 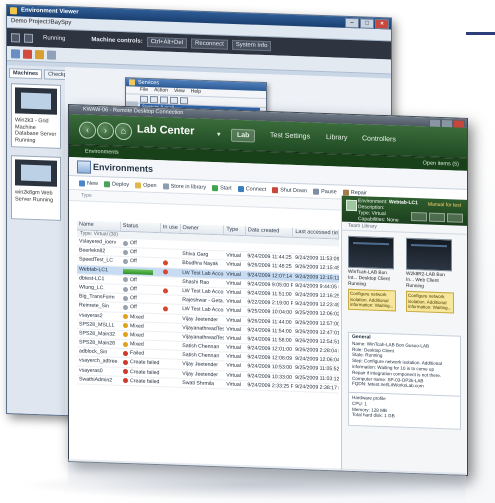 I want to click on close-button: ×, so click(x=382, y=24).